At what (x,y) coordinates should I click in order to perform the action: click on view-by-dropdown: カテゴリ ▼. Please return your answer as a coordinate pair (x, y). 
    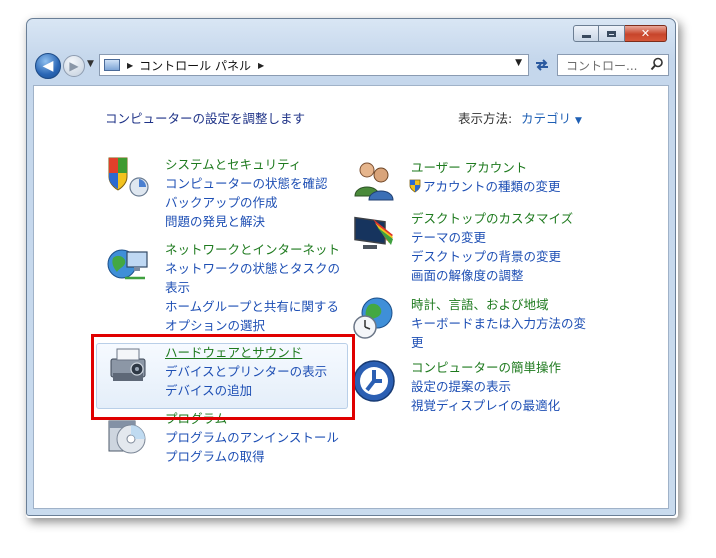
    Looking at the image, I should click on (551, 117).